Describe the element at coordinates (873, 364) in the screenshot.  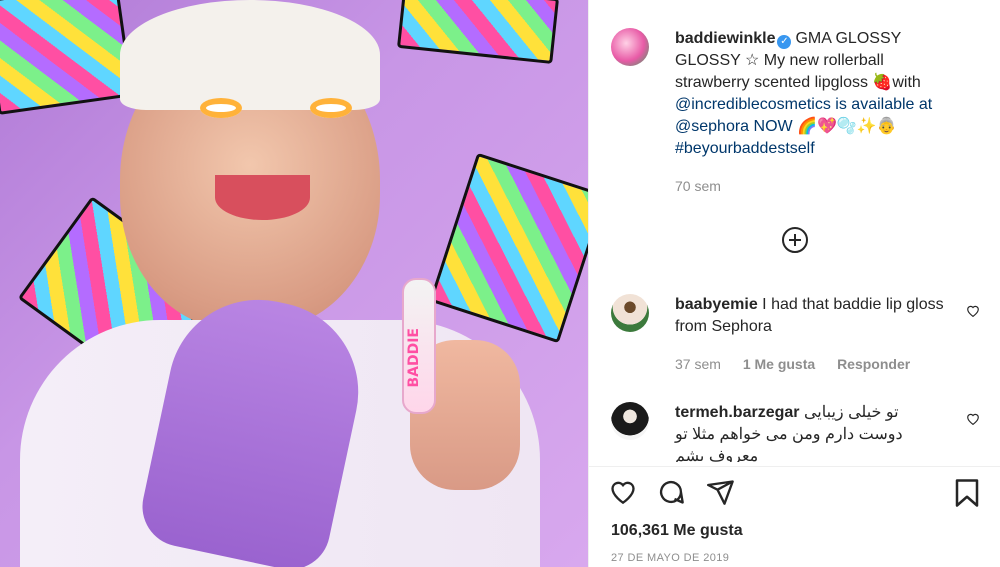
I see `reply-button: Responder` at that location.